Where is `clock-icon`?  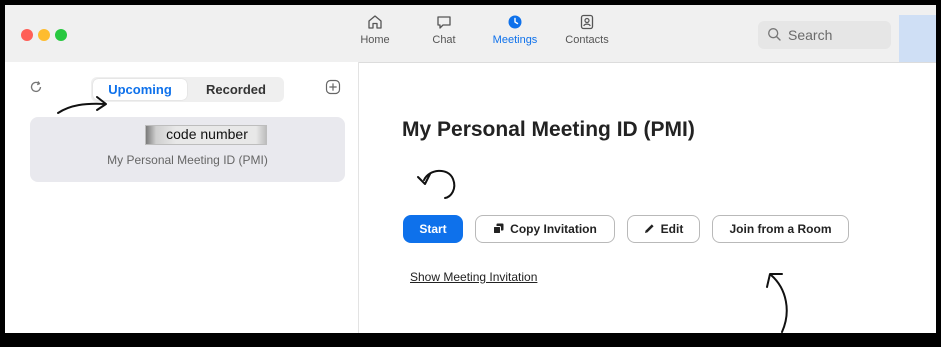 clock-icon is located at coordinates (515, 22).